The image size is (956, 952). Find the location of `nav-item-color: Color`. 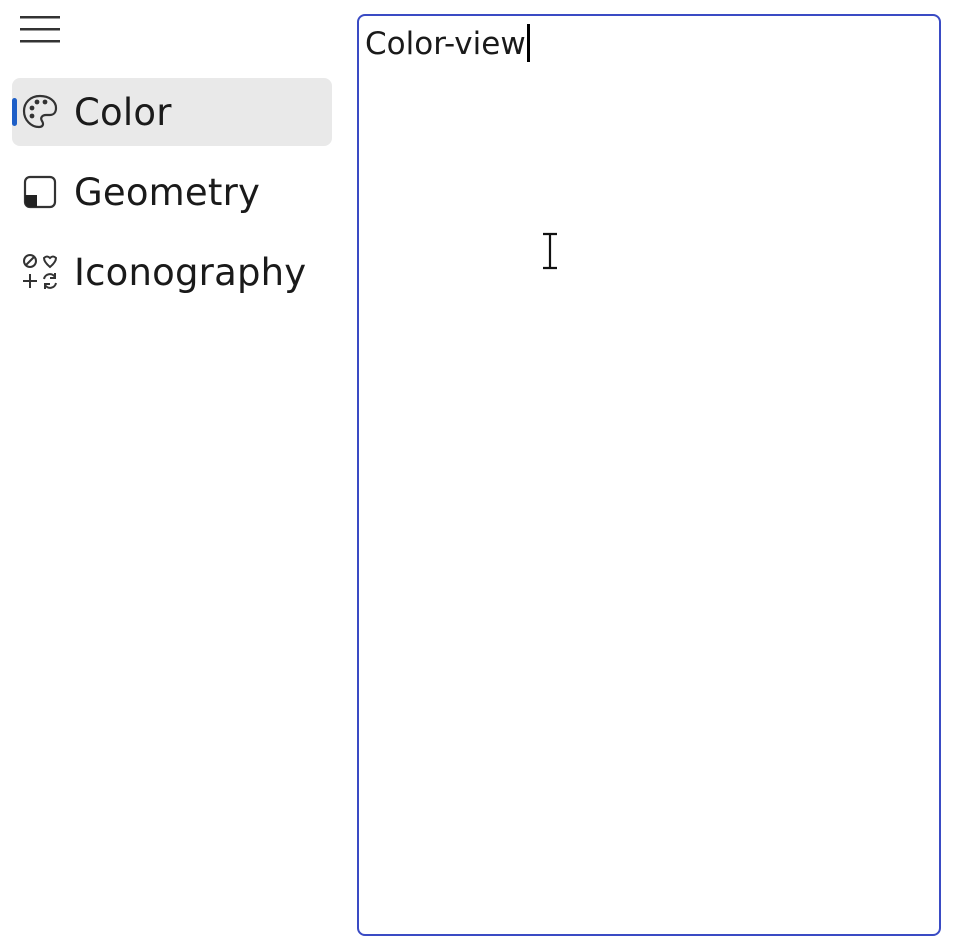

nav-item-color: Color is located at coordinates (172, 112).